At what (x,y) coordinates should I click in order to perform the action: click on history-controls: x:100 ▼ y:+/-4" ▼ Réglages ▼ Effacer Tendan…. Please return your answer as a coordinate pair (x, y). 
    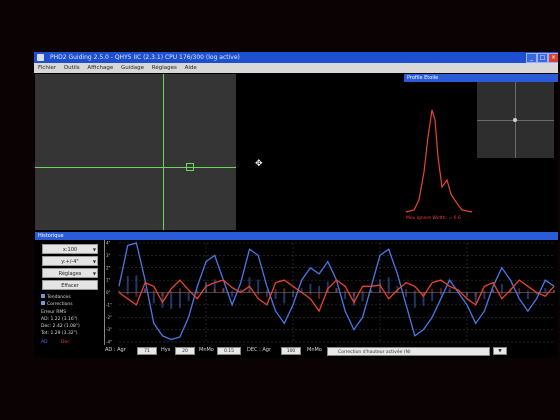
    Looking at the image, I should click on (69, 300).